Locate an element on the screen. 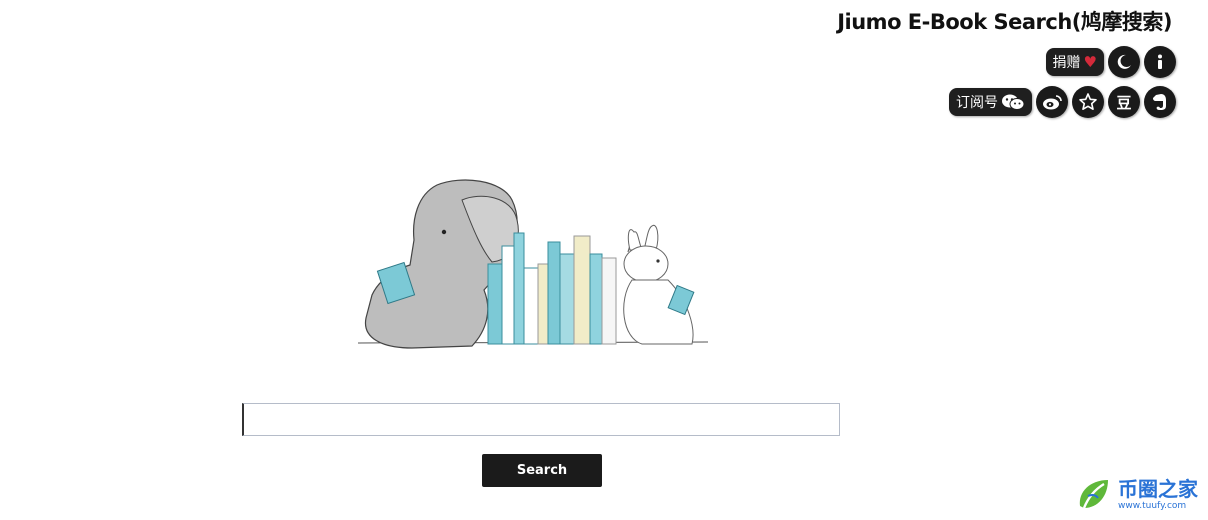  watermark-name: 币圈之家 is located at coordinates (1158, 489).